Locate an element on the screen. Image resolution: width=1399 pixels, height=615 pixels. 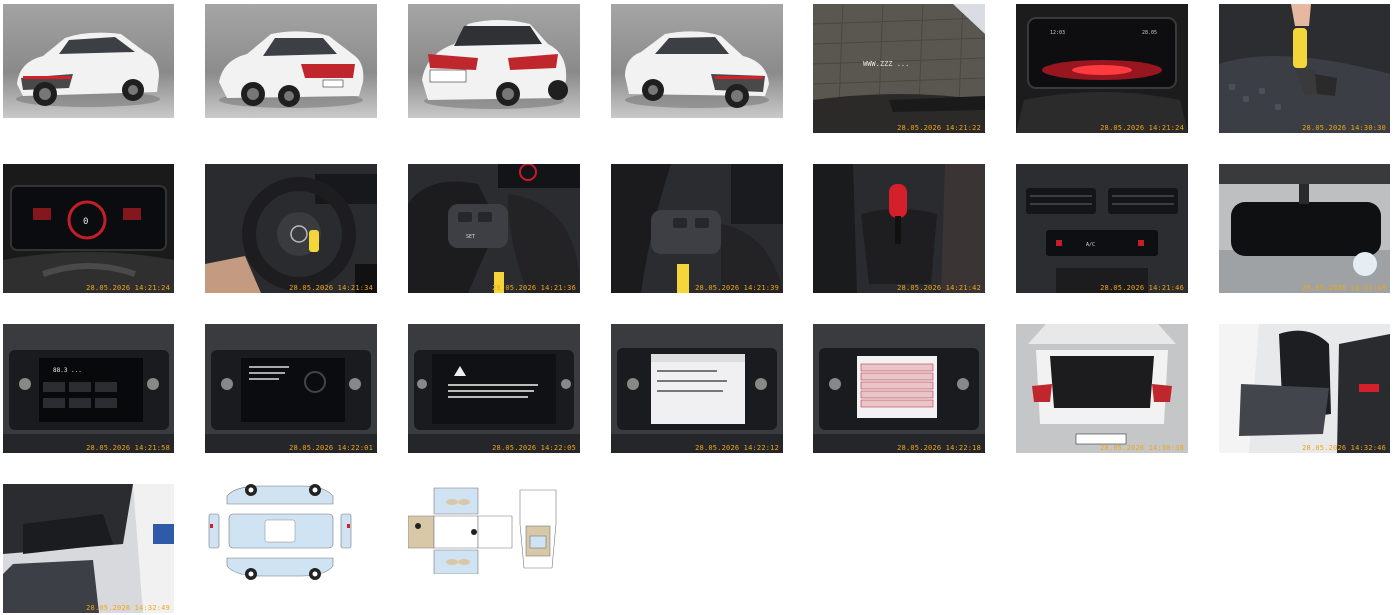
photo-thumbnail: 88.3 ... 28.05.2026 14:21:58 is located at coordinates (88, 388).